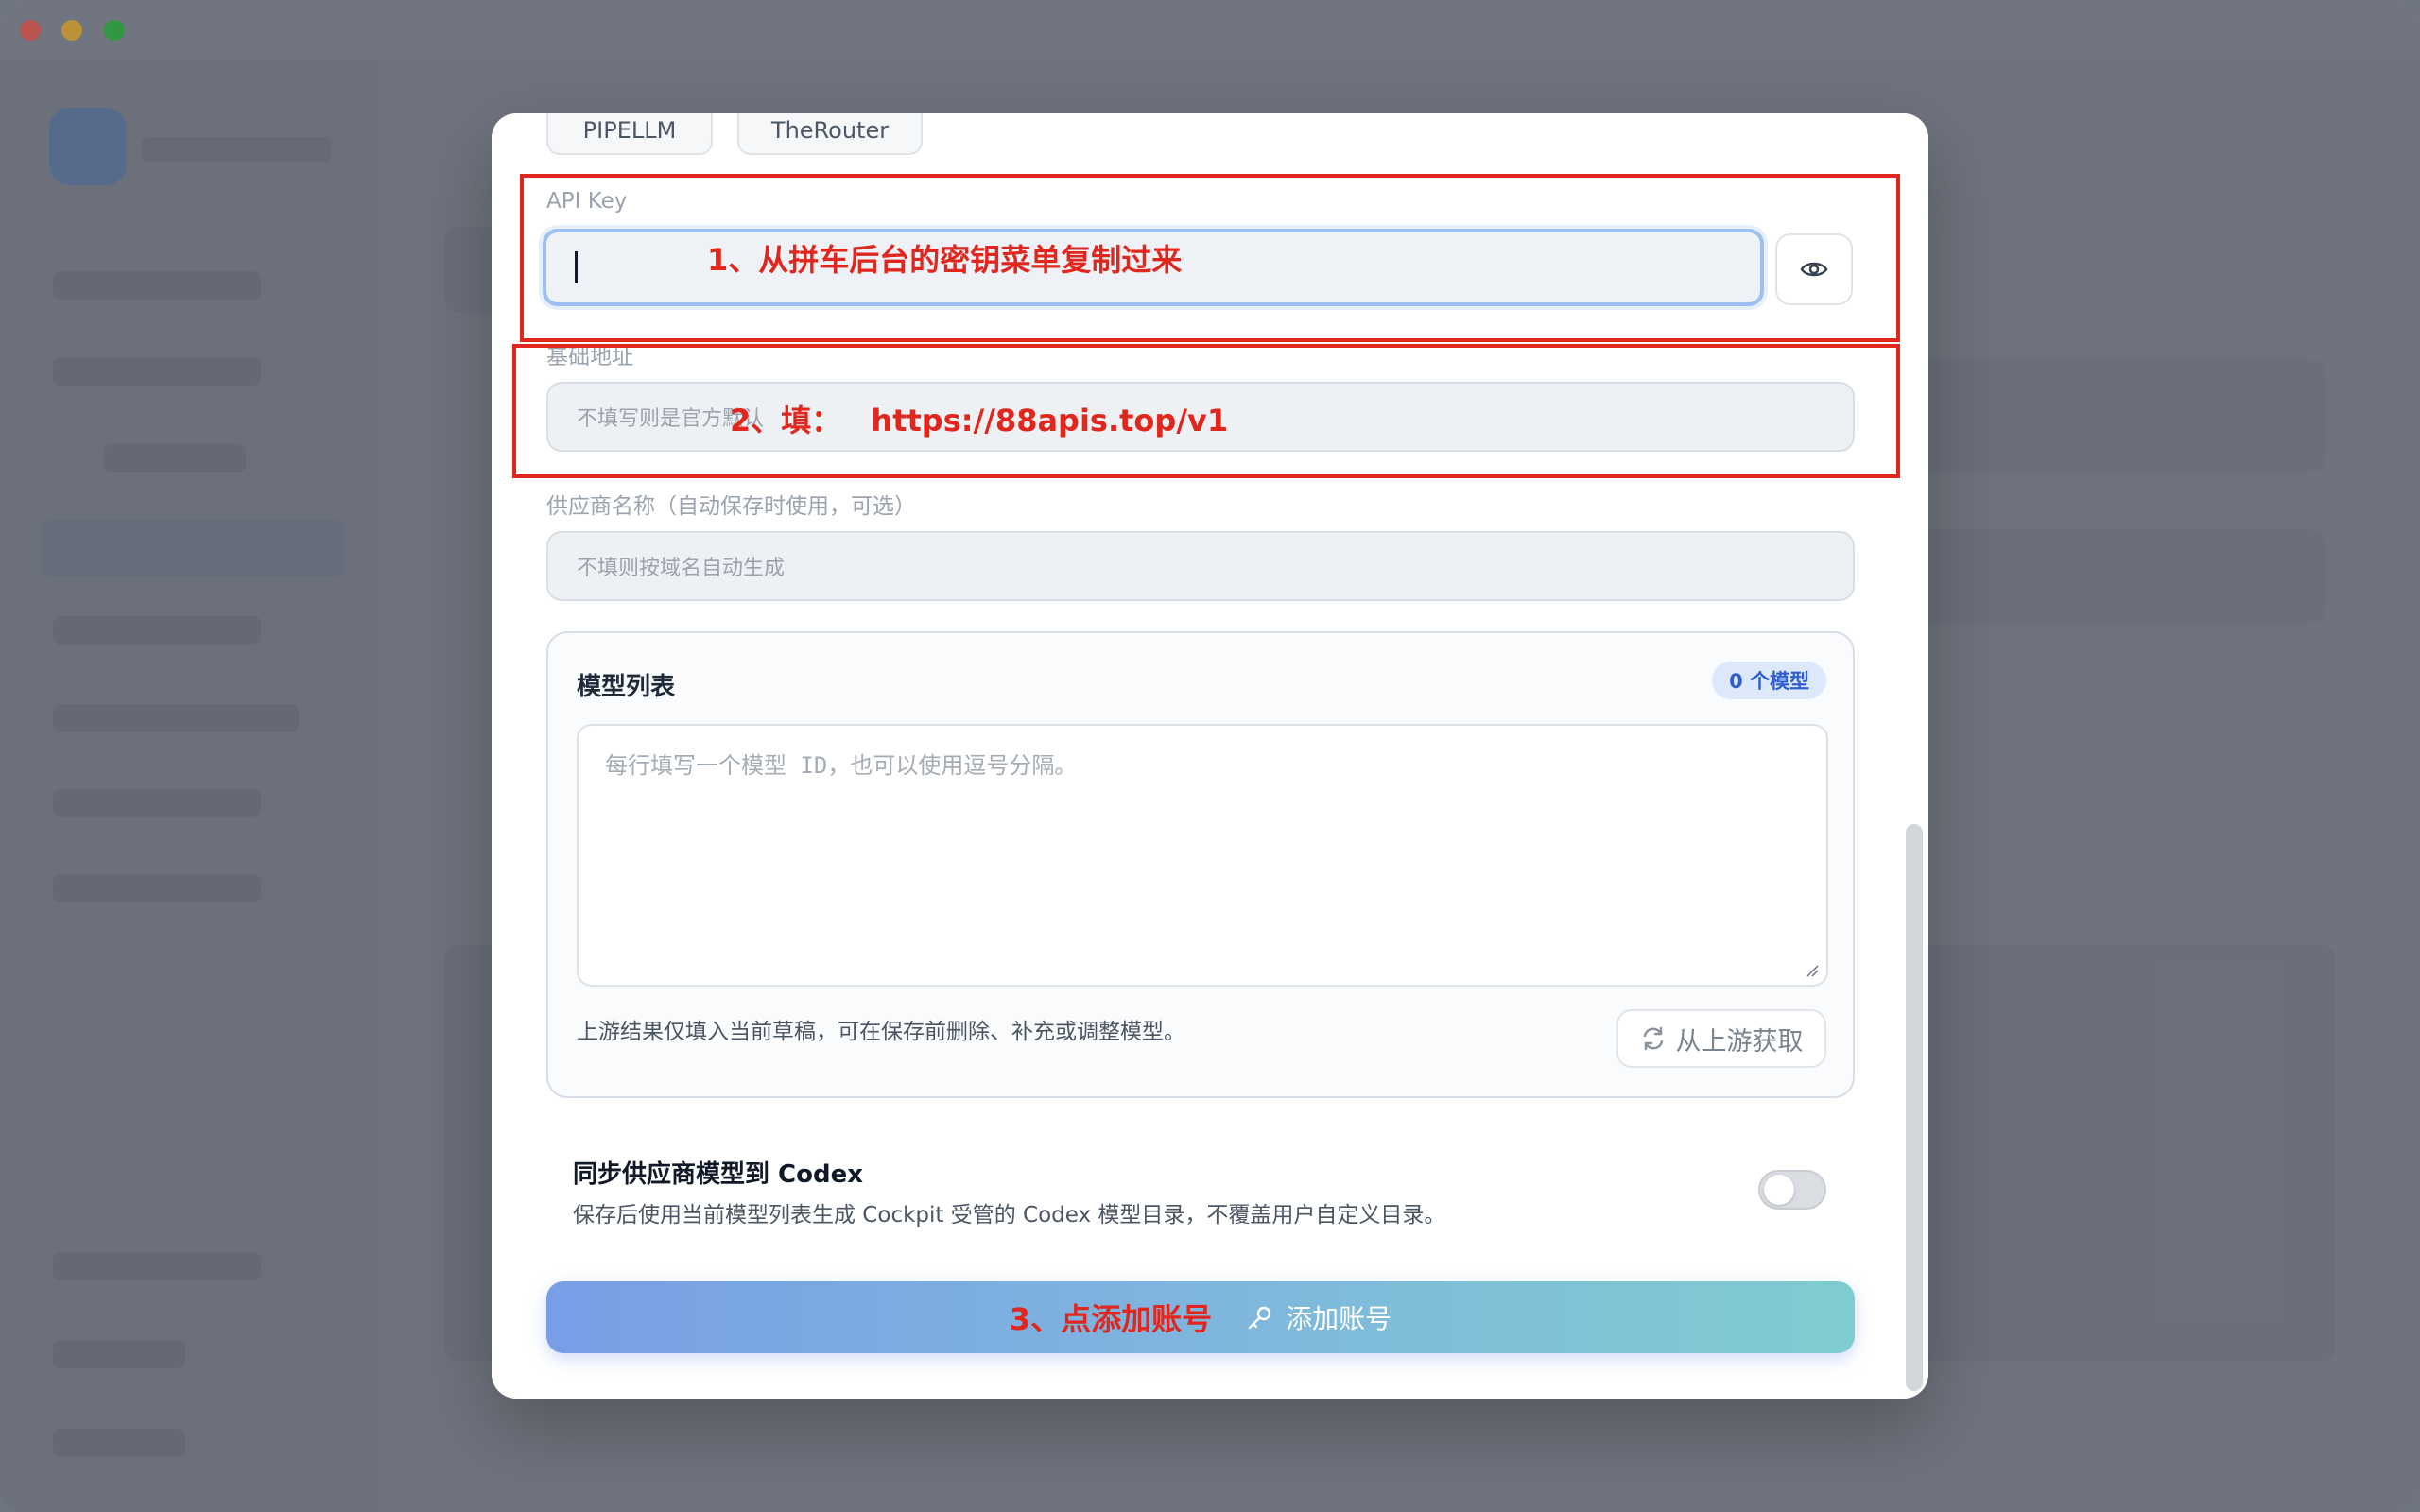 Image resolution: width=2420 pixels, height=1512 pixels. I want to click on provider-name-label: 供应商名称（自动保存时使用，可选）, so click(731, 506).